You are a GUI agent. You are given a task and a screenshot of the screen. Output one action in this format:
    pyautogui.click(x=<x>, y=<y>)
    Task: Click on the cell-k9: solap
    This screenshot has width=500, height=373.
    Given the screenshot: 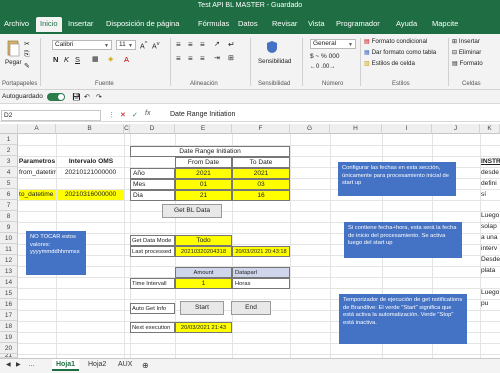 What is the action you would take?
    pyautogui.click(x=490, y=227)
    